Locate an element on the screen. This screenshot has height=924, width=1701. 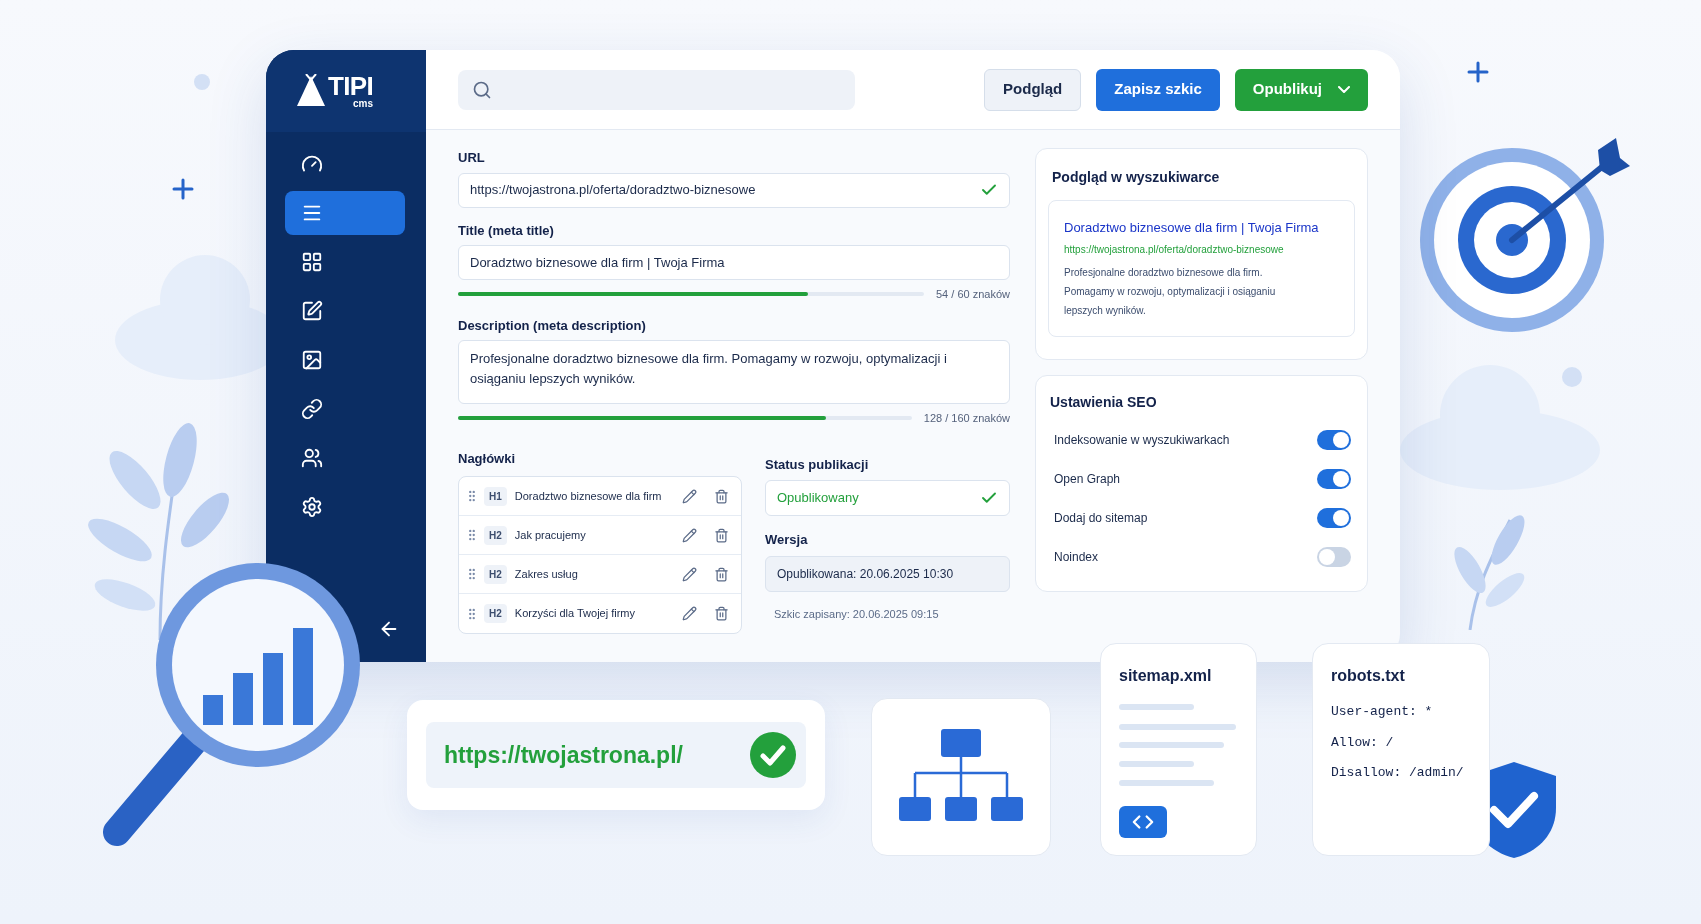
title-field: Doradztwo biznesowe dla firm | Twoja Firma is located at coordinates (734, 262).